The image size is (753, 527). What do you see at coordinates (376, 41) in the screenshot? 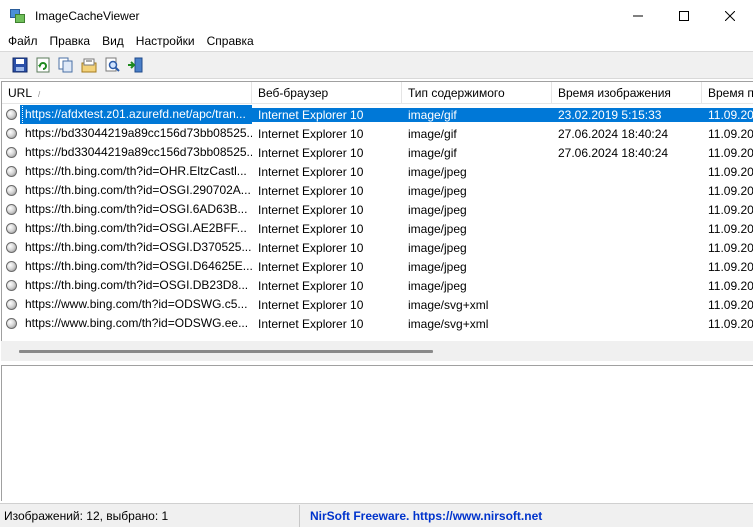
I see `menu-bar: Файл Правка Вид Настройки Справка` at bounding box center [376, 41].